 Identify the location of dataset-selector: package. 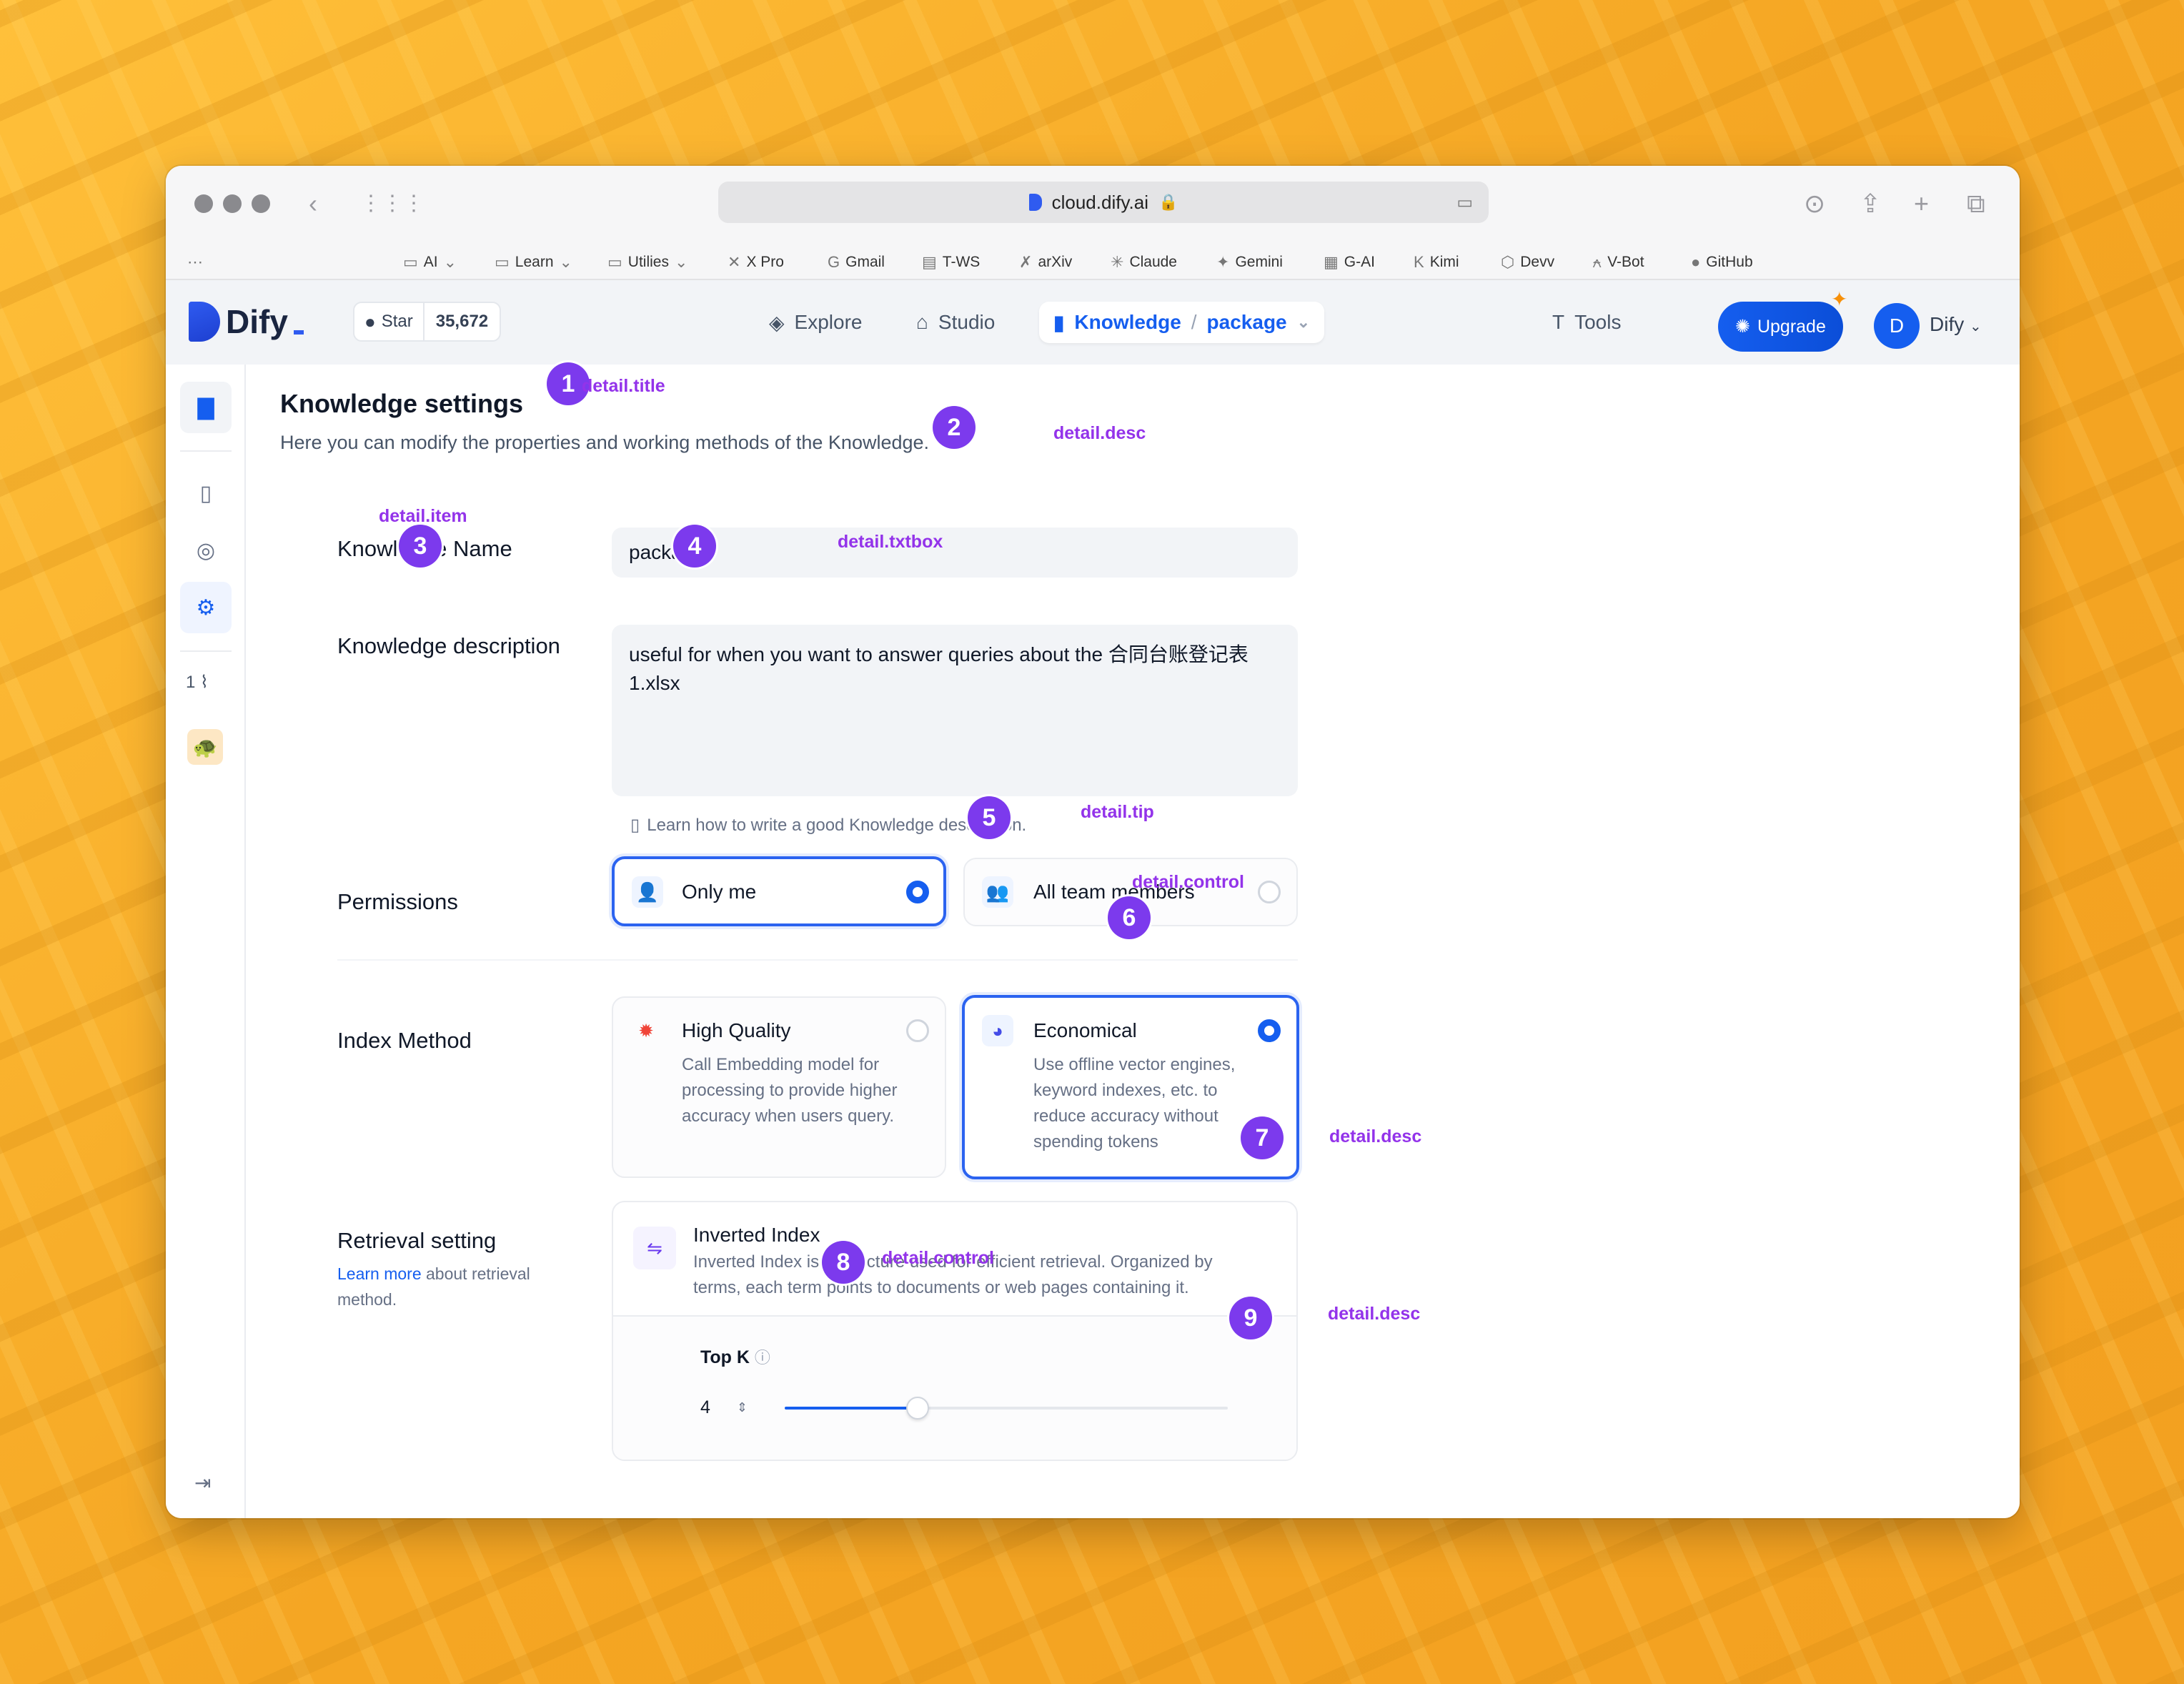
(1247, 322).